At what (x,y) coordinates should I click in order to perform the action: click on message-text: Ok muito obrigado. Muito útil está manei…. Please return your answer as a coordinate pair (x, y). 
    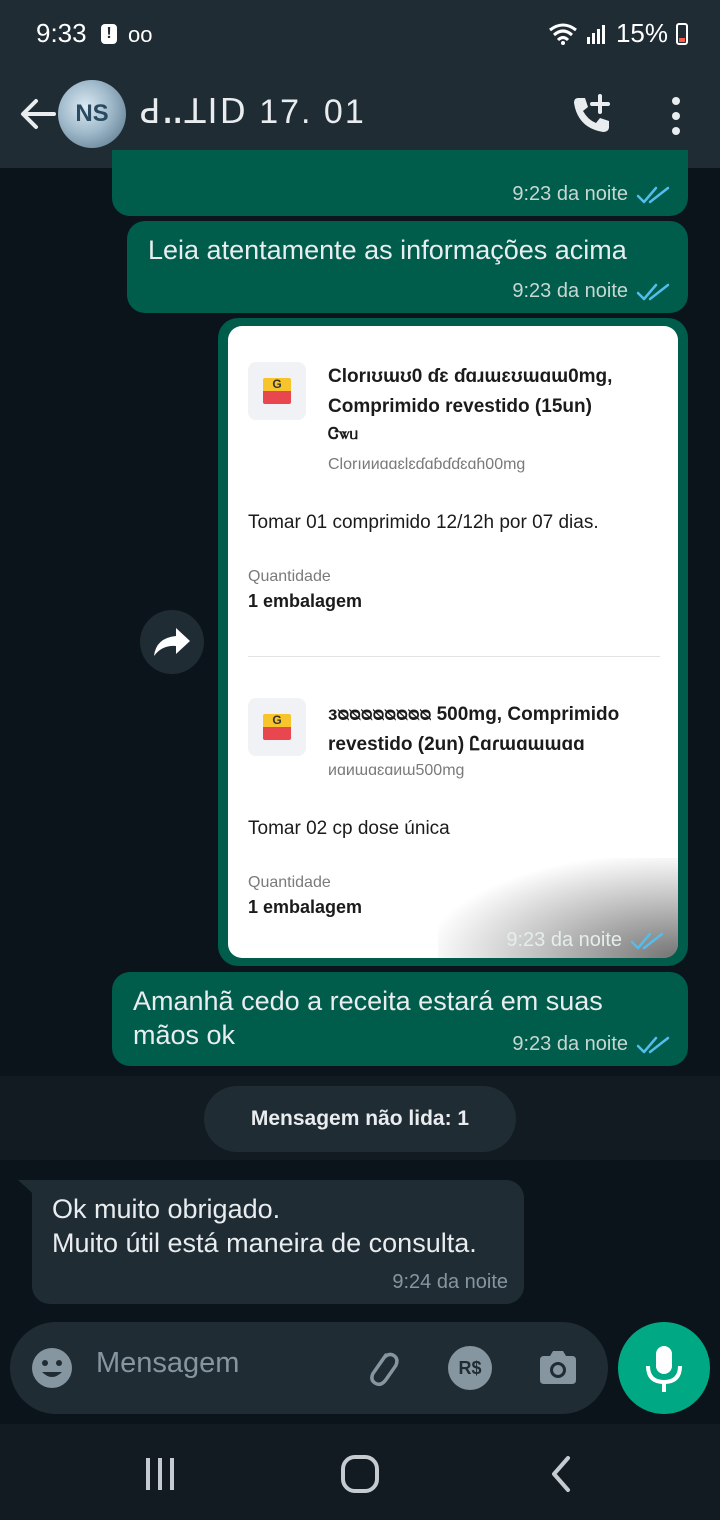
    Looking at the image, I should click on (264, 1226).